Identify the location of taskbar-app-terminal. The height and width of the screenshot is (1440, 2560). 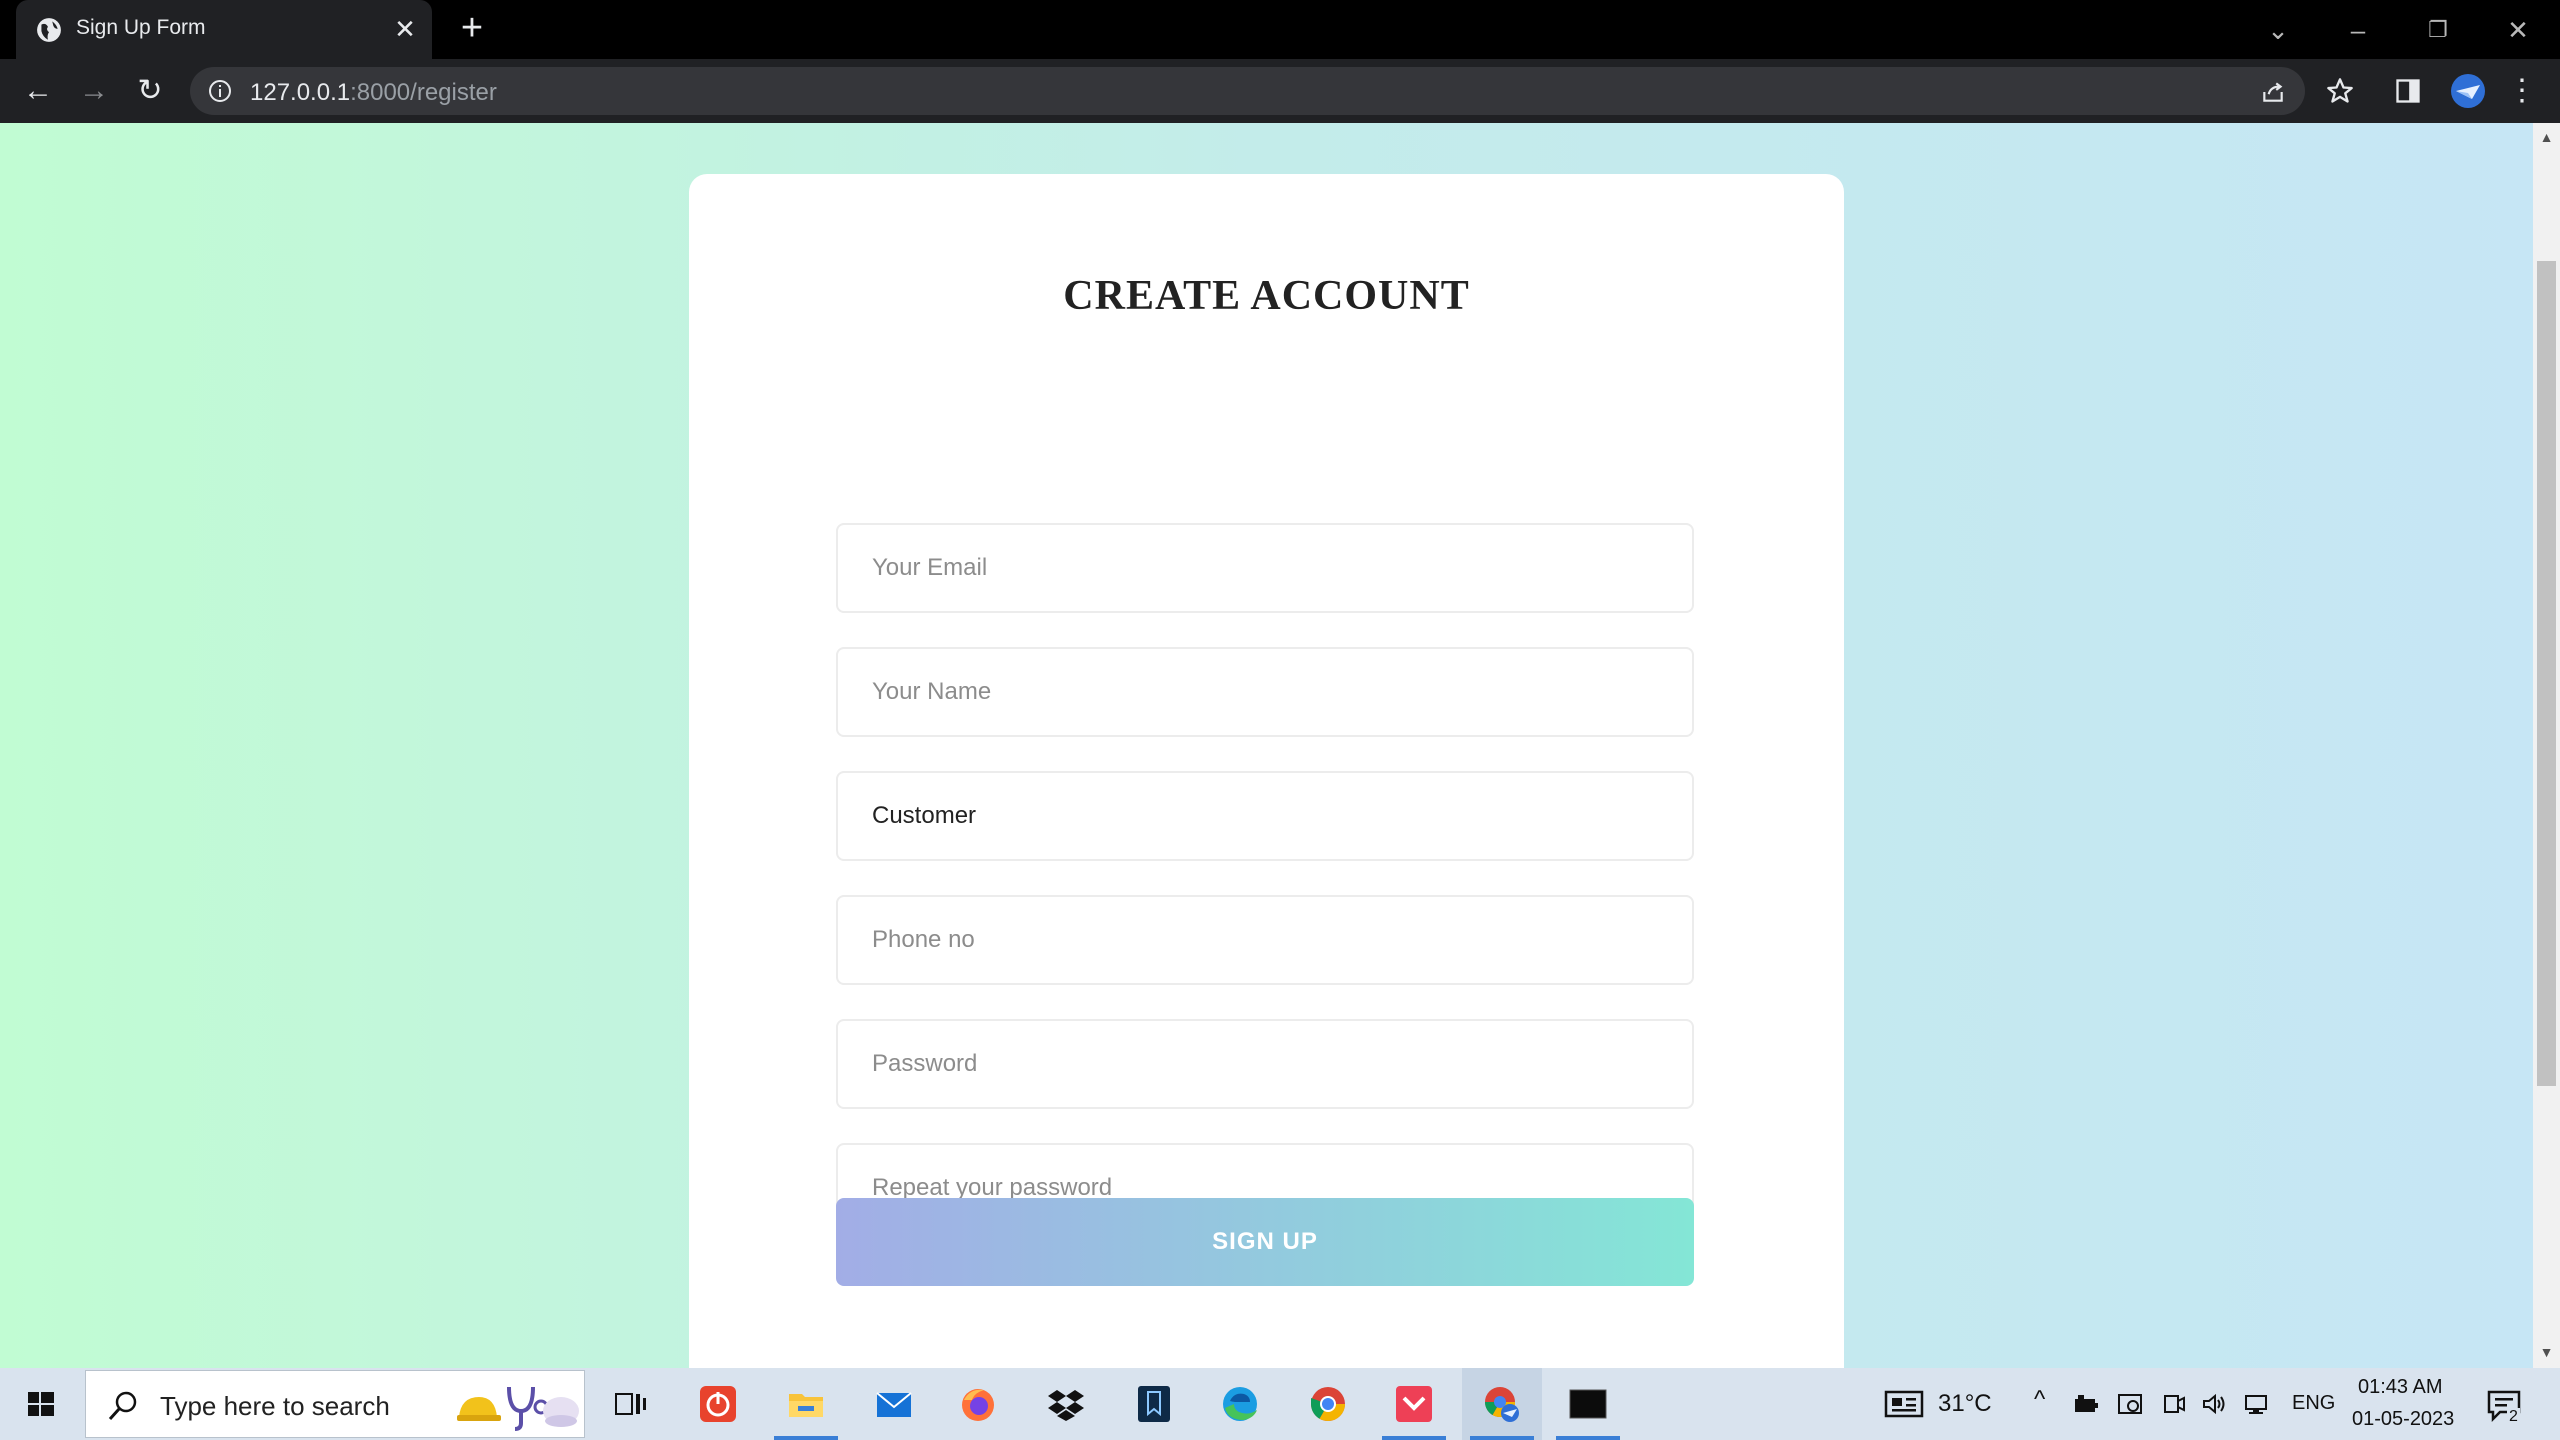
(1588, 1404).